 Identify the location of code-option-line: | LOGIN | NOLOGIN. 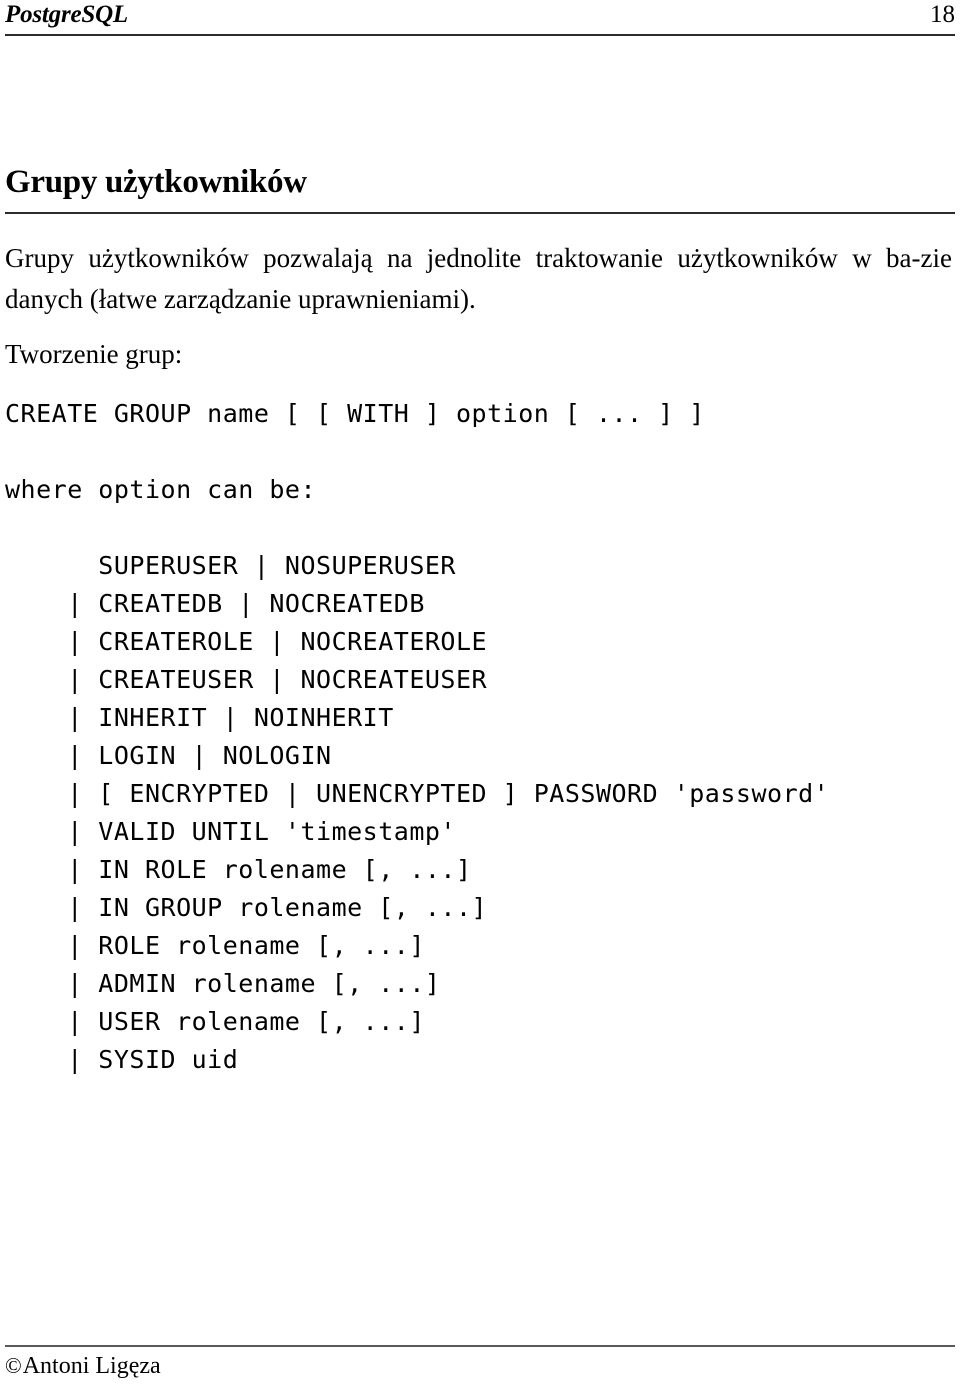
(168, 755).